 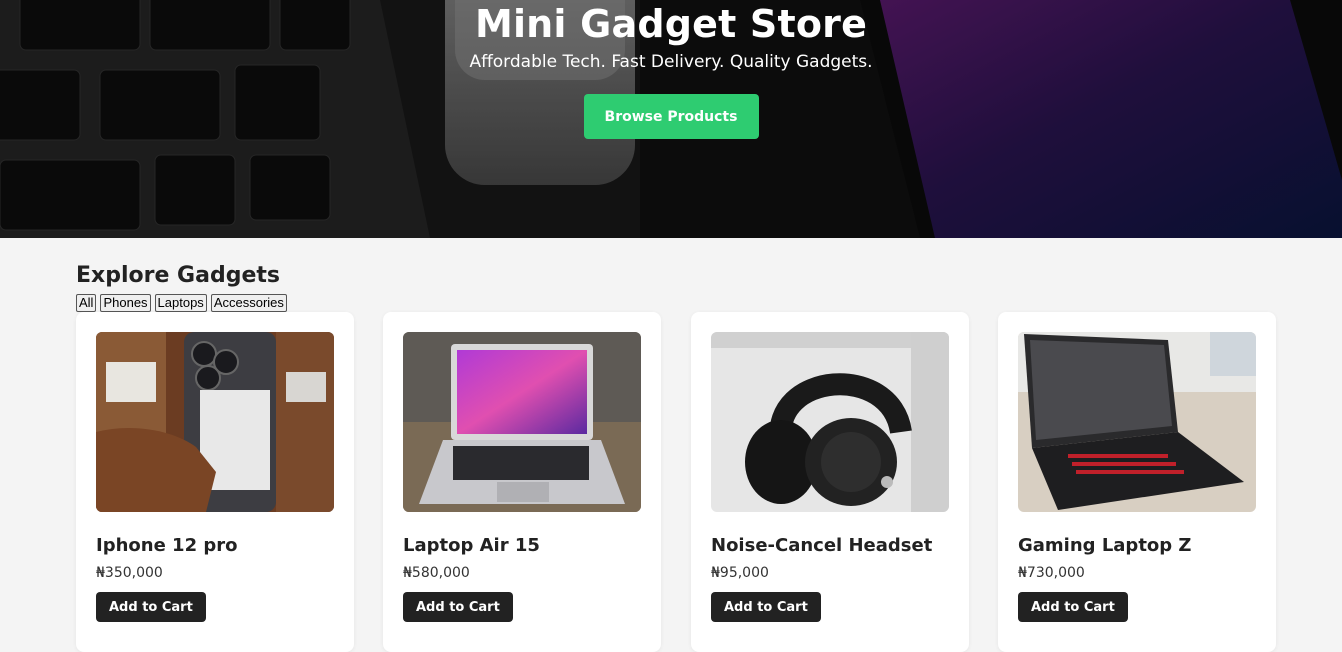 What do you see at coordinates (1051, 573) in the screenshot?
I see `product-price: ₦730,000` at bounding box center [1051, 573].